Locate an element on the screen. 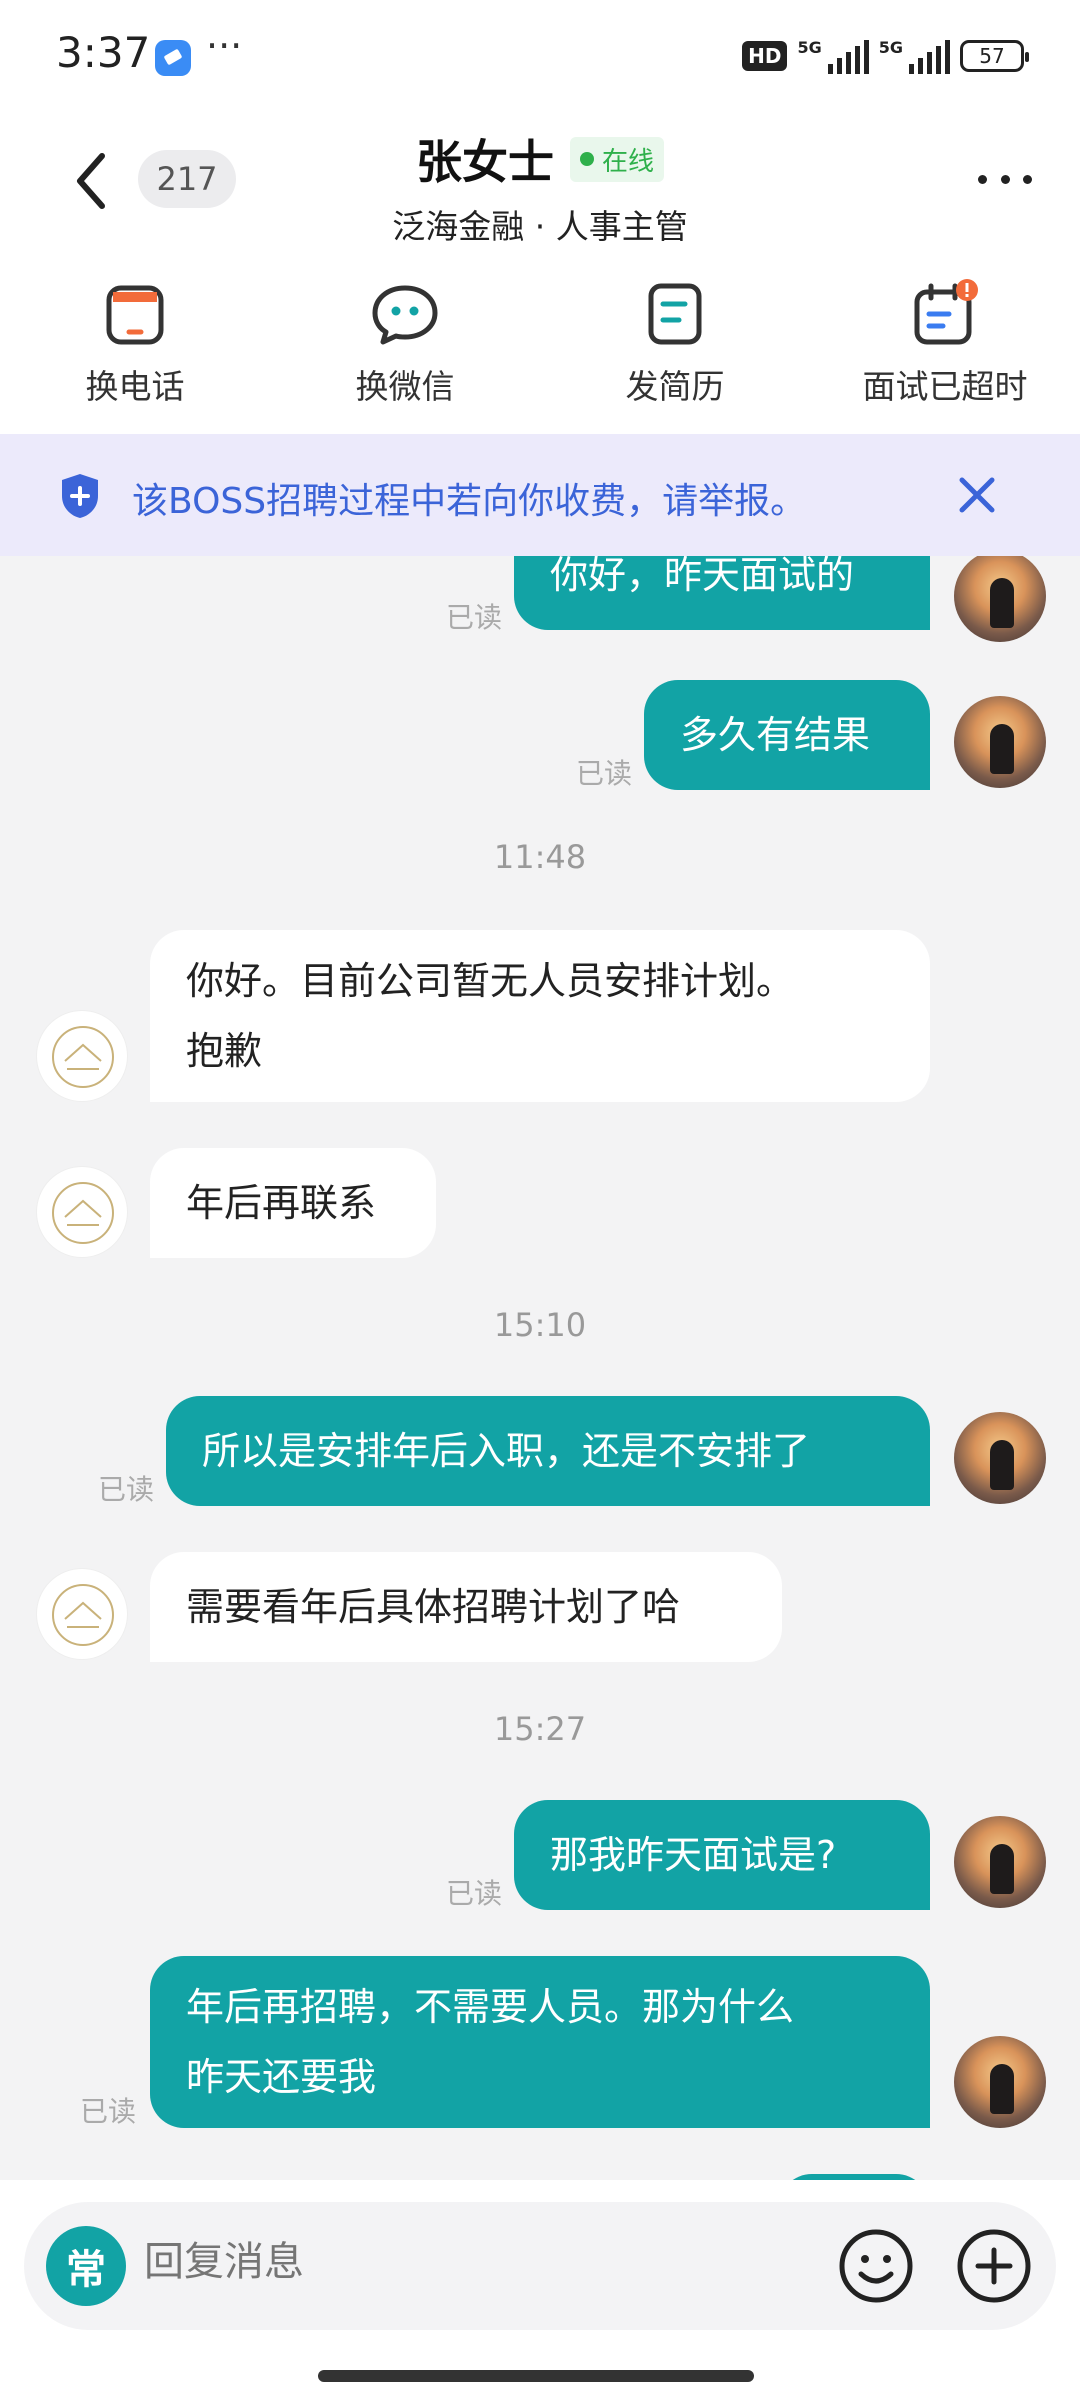 The width and height of the screenshot is (1080, 2401). status-indicators: HD 5G 5G 57 is located at coordinates (885, 56).